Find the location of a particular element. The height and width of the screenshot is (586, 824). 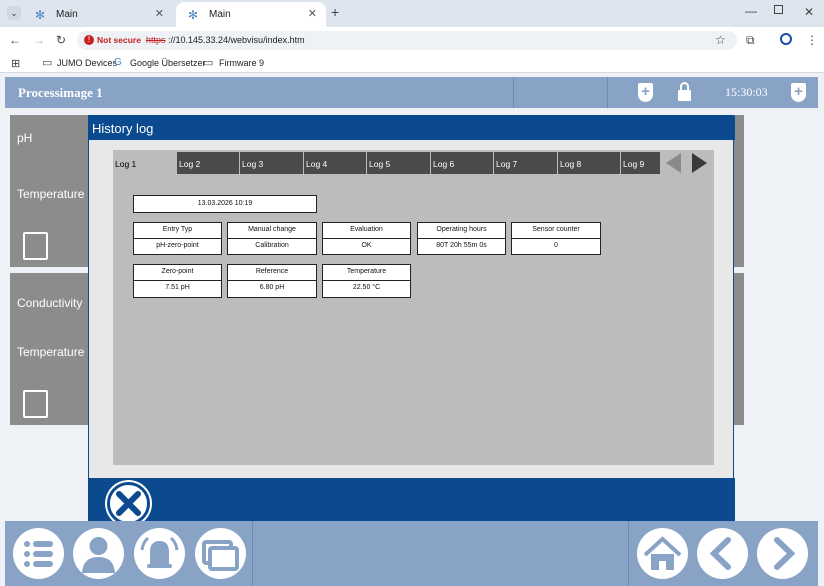

reload-icon: ↻ is located at coordinates (61, 40).